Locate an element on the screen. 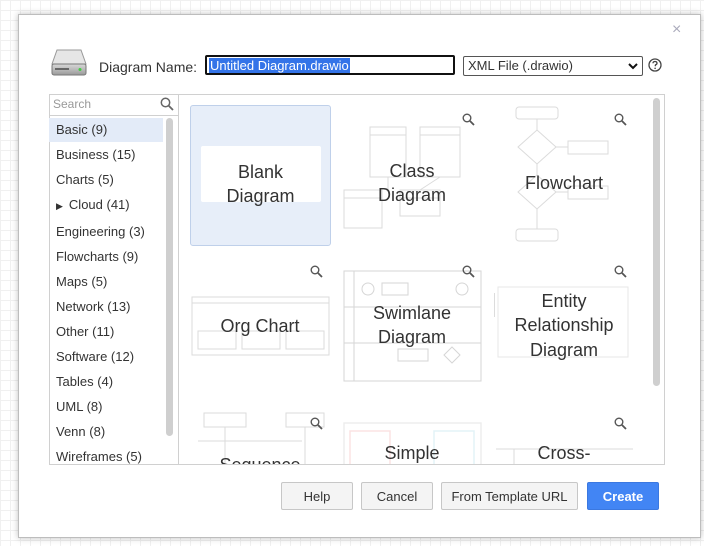 This screenshot has height=546, width=704. category-charts: Charts (5) is located at coordinates (106, 180).